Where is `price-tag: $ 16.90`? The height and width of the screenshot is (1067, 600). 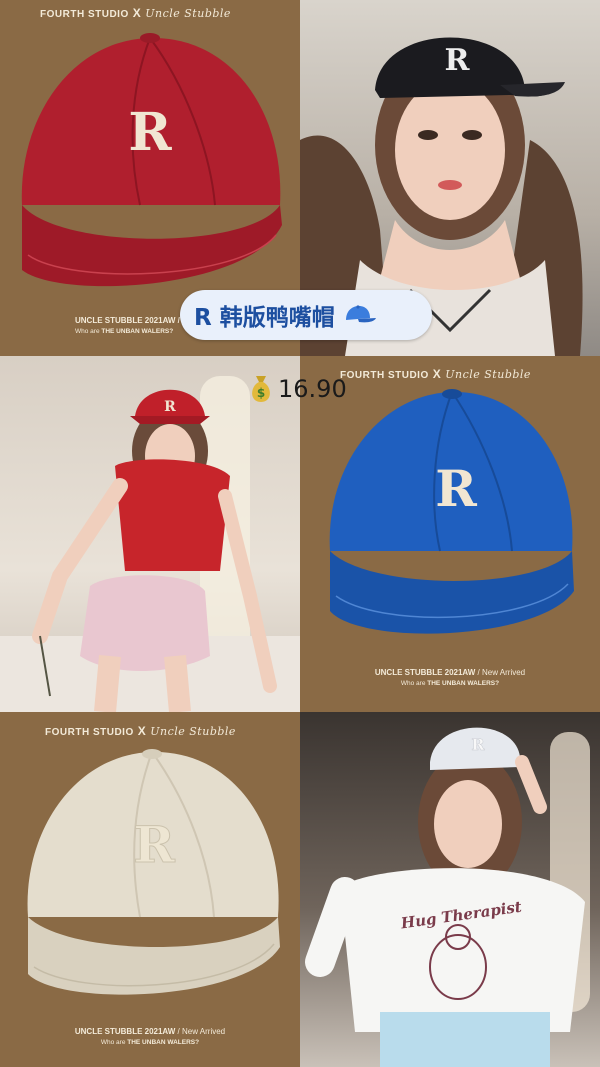 price-tag: $ 16.90 is located at coordinates (297, 389).